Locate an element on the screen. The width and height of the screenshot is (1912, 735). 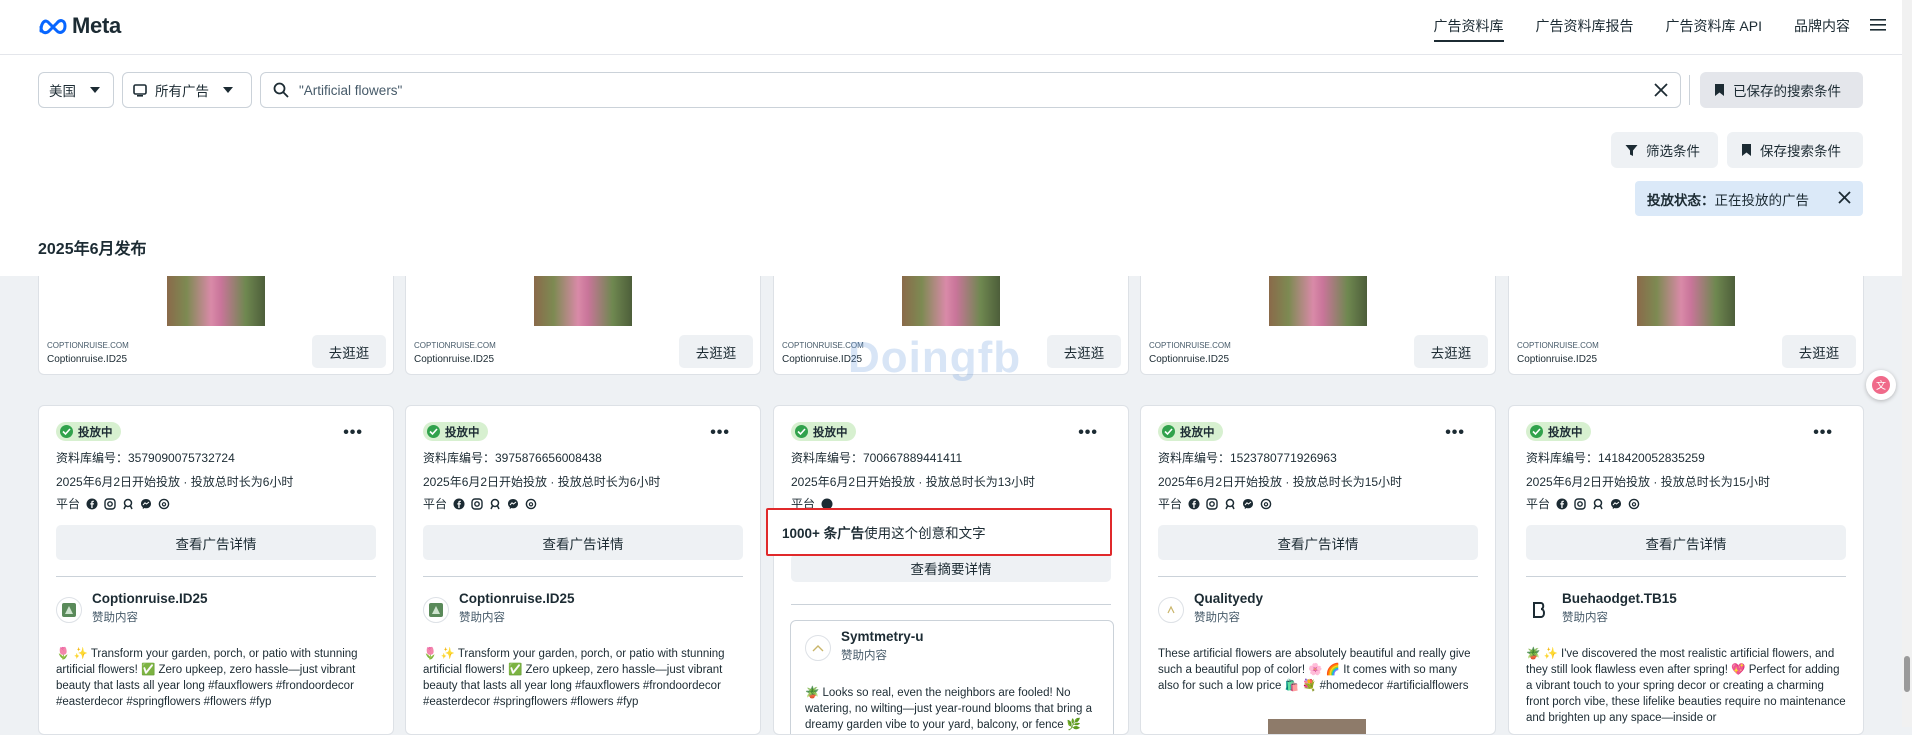
saved-searches-button: 已保存的搜索条件 is located at coordinates (1781, 90).